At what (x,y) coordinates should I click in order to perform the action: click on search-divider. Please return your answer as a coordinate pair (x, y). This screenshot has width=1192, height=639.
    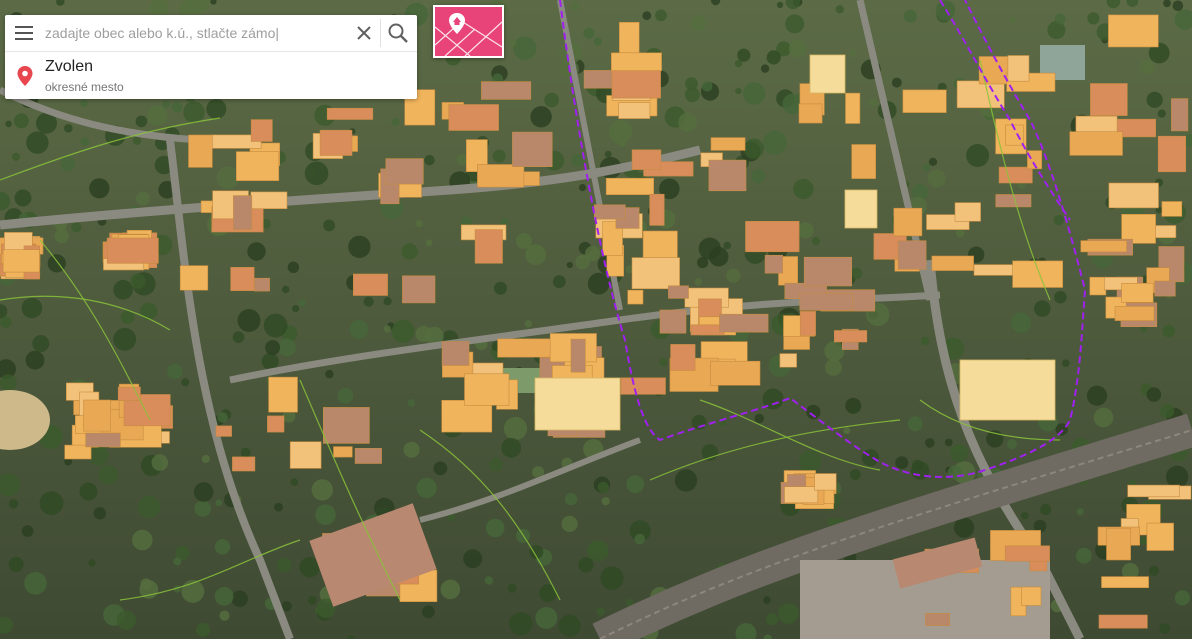
    Looking at the image, I should click on (380, 33).